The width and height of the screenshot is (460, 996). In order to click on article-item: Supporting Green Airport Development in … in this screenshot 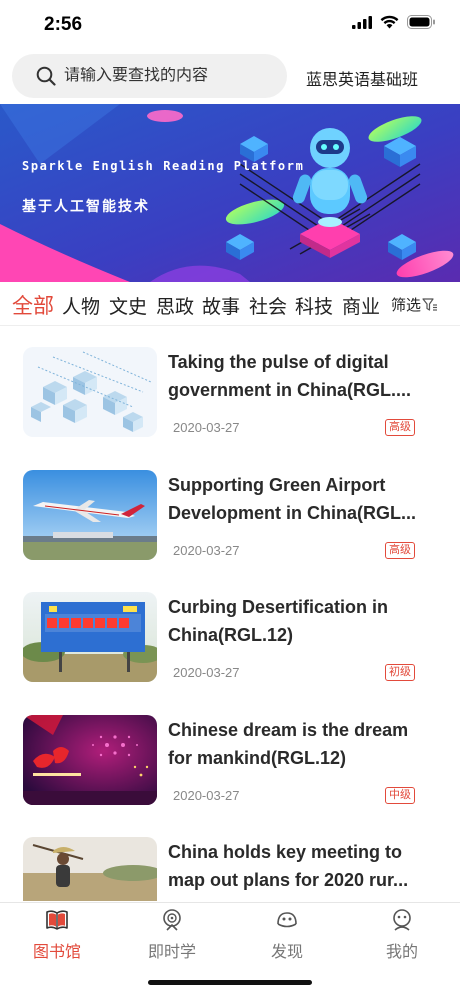, I will do `click(230, 530)`.